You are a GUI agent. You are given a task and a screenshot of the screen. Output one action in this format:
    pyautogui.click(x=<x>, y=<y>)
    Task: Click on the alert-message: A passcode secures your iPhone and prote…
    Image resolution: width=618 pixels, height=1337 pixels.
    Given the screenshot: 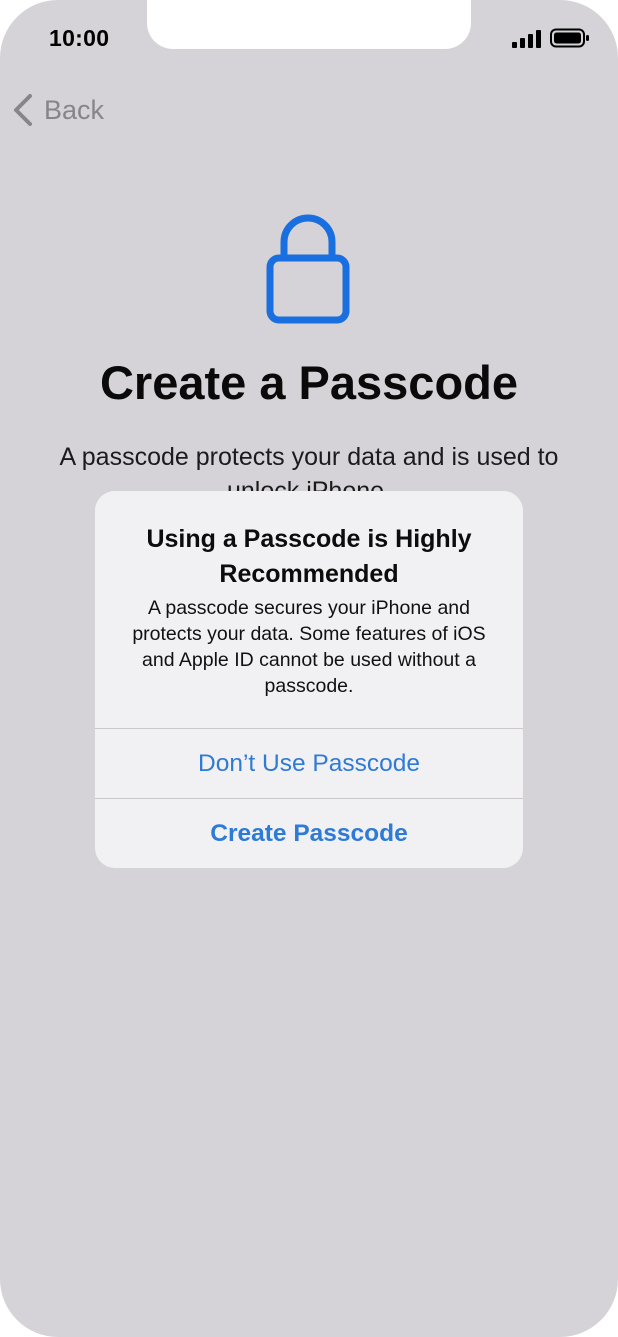 What is the action you would take?
    pyautogui.click(x=309, y=647)
    